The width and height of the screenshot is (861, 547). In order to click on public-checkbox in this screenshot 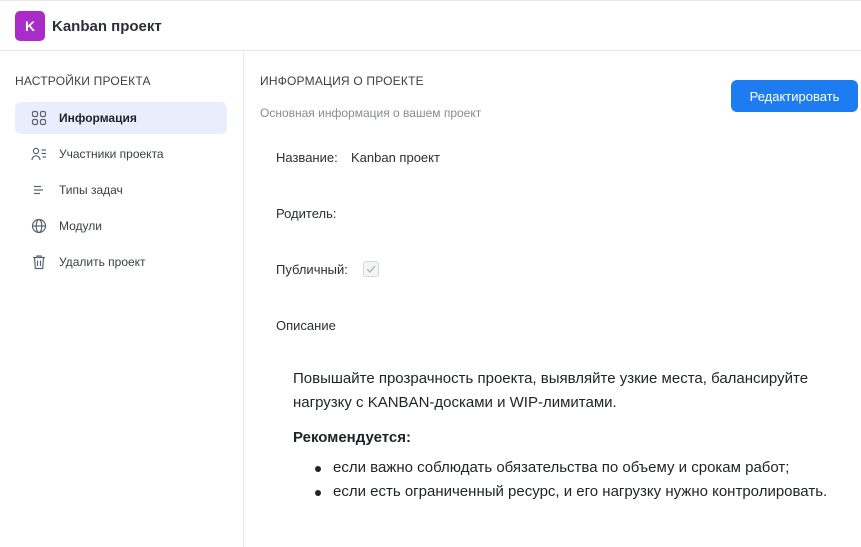, I will do `click(371, 269)`.